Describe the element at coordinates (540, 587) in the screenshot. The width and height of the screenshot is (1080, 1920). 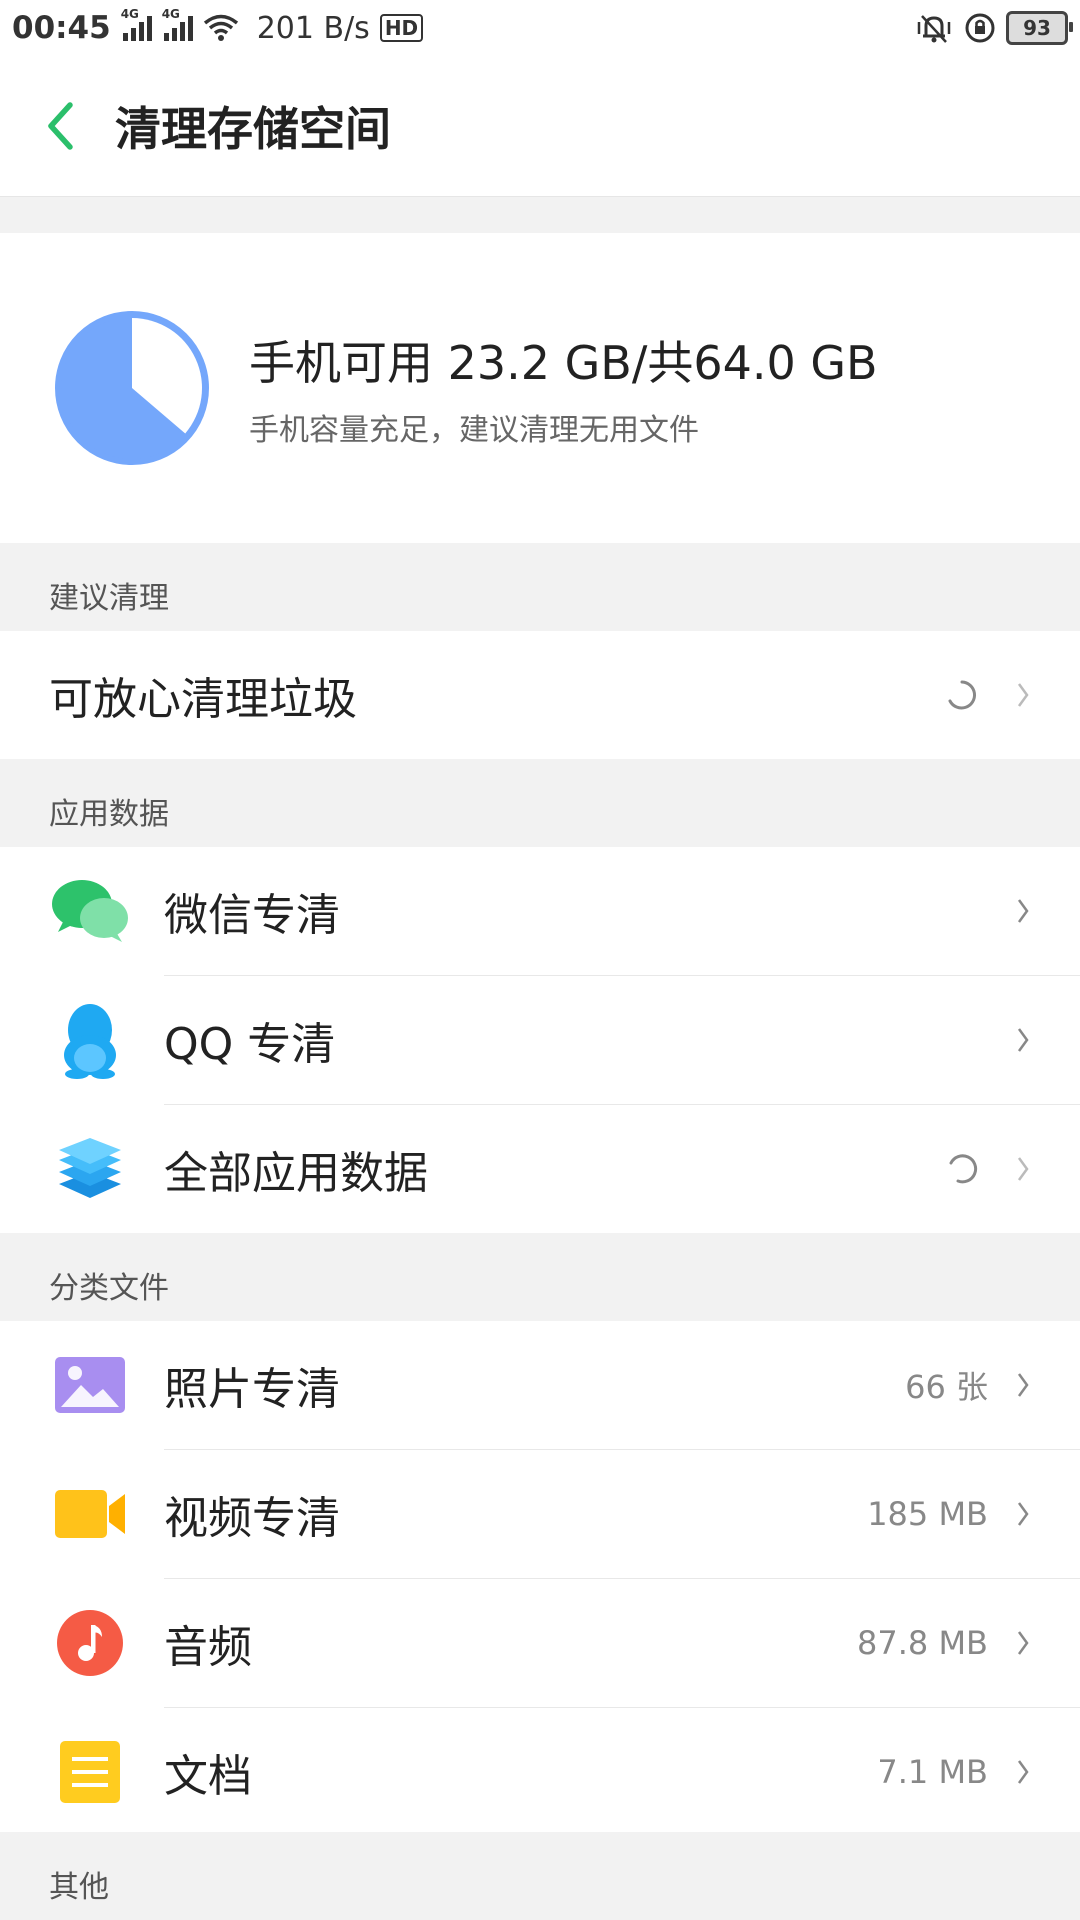
I see `section-suggested: 建议清理` at that location.